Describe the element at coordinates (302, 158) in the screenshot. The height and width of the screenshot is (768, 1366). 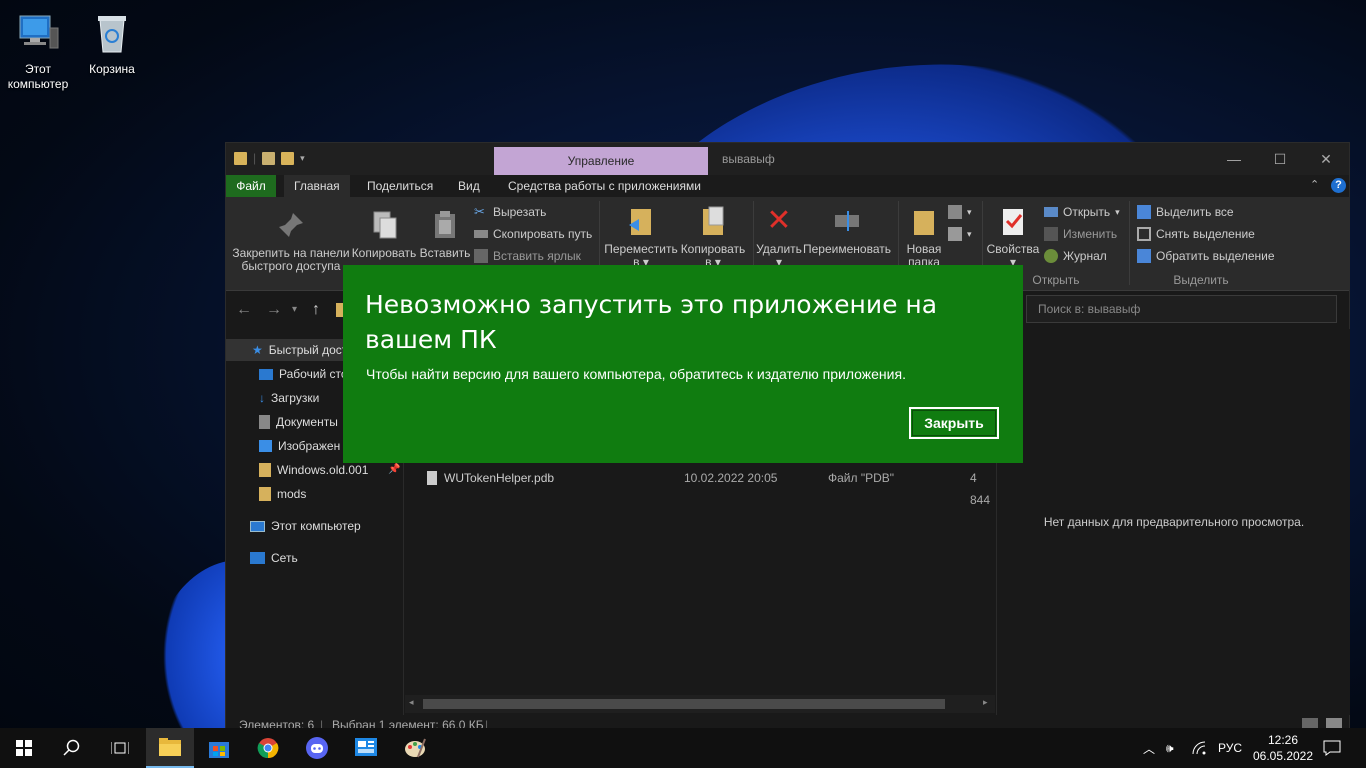
I see `customize-qat-icon: ▾` at that location.